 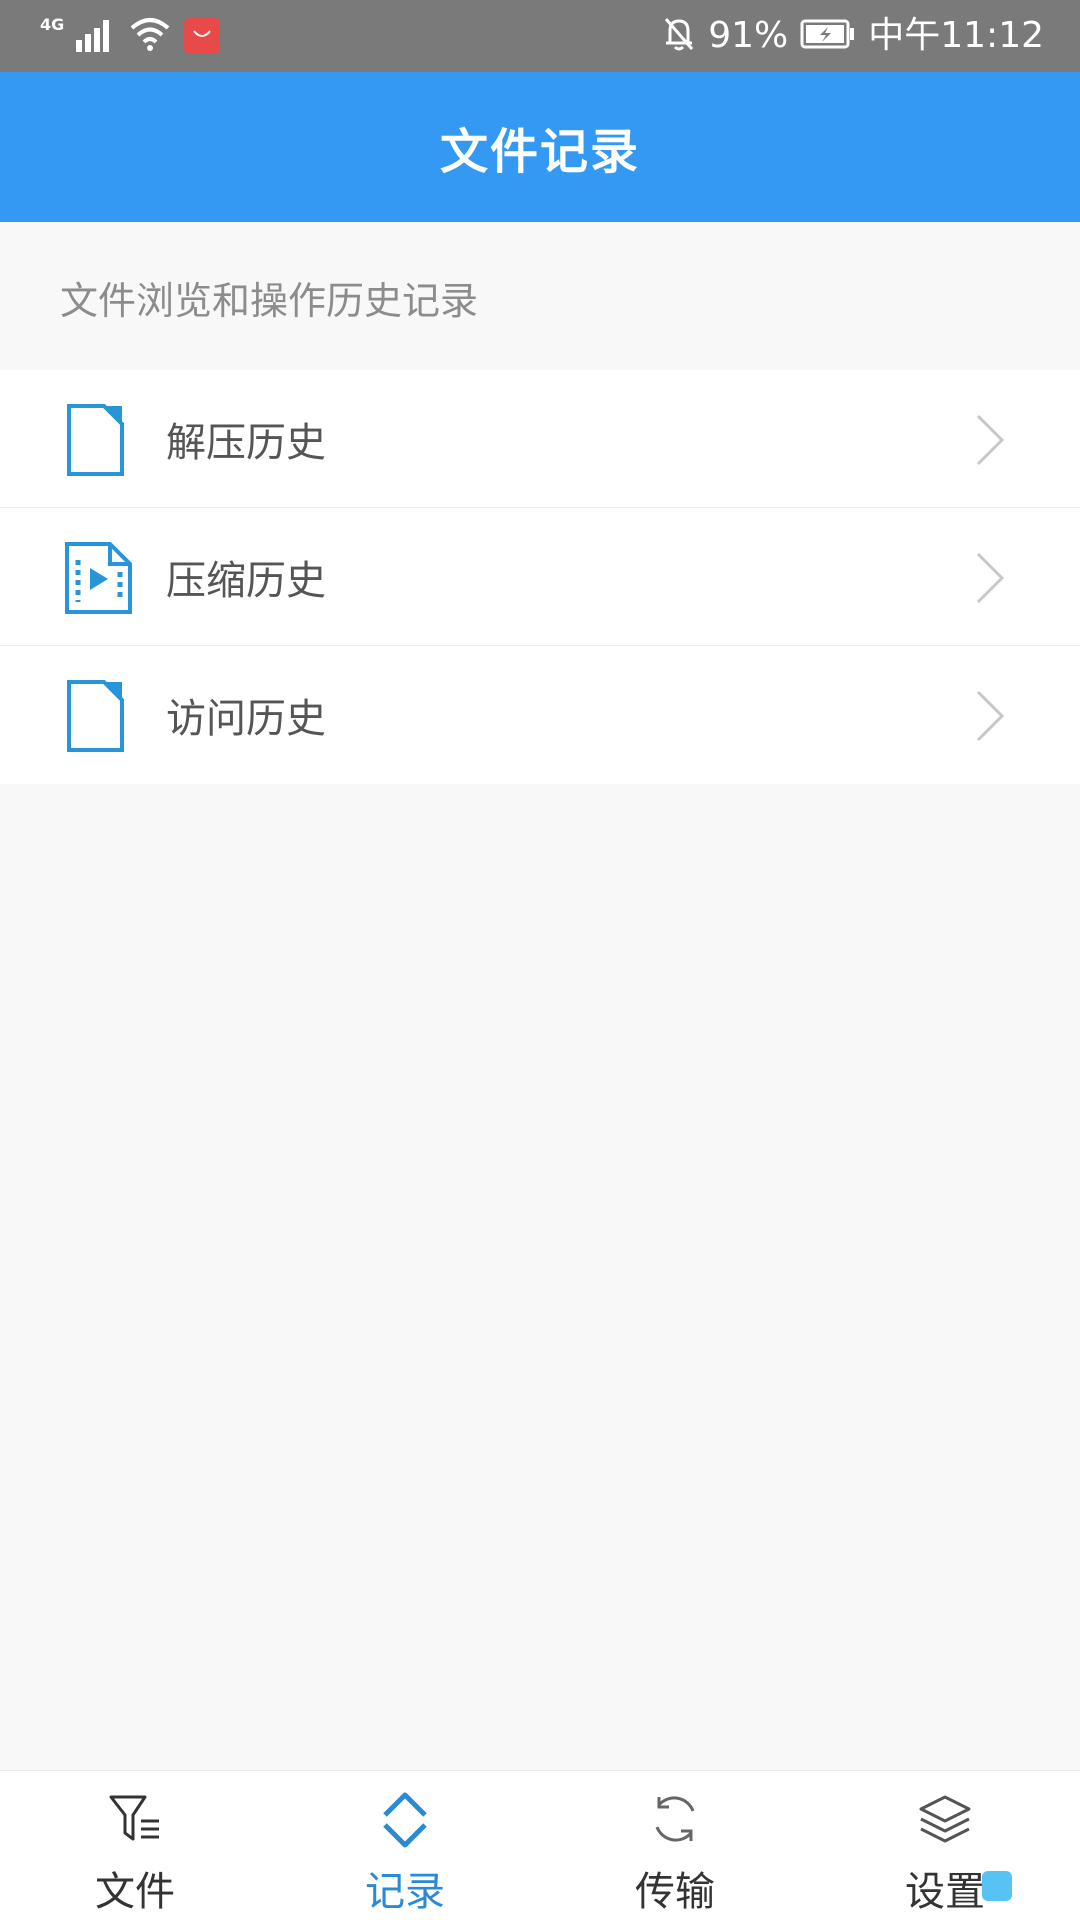 I want to click on battery-percent: 91%, so click(x=748, y=35).